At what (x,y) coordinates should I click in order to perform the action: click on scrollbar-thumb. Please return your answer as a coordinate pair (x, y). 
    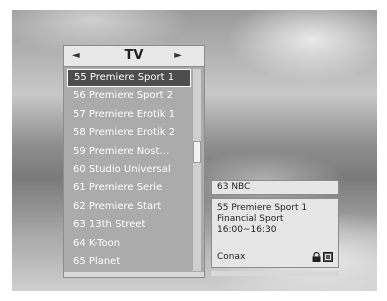
    Looking at the image, I should click on (197, 152).